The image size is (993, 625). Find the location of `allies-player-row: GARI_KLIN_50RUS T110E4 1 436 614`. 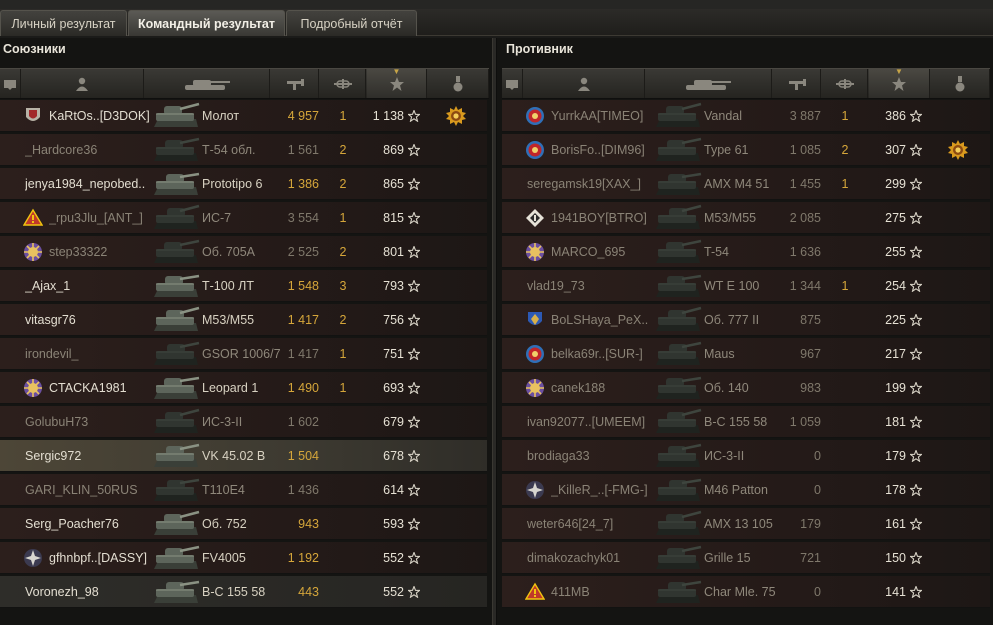

allies-player-row: GARI_KLIN_50RUS T110E4 1 436 614 is located at coordinates (243, 490).